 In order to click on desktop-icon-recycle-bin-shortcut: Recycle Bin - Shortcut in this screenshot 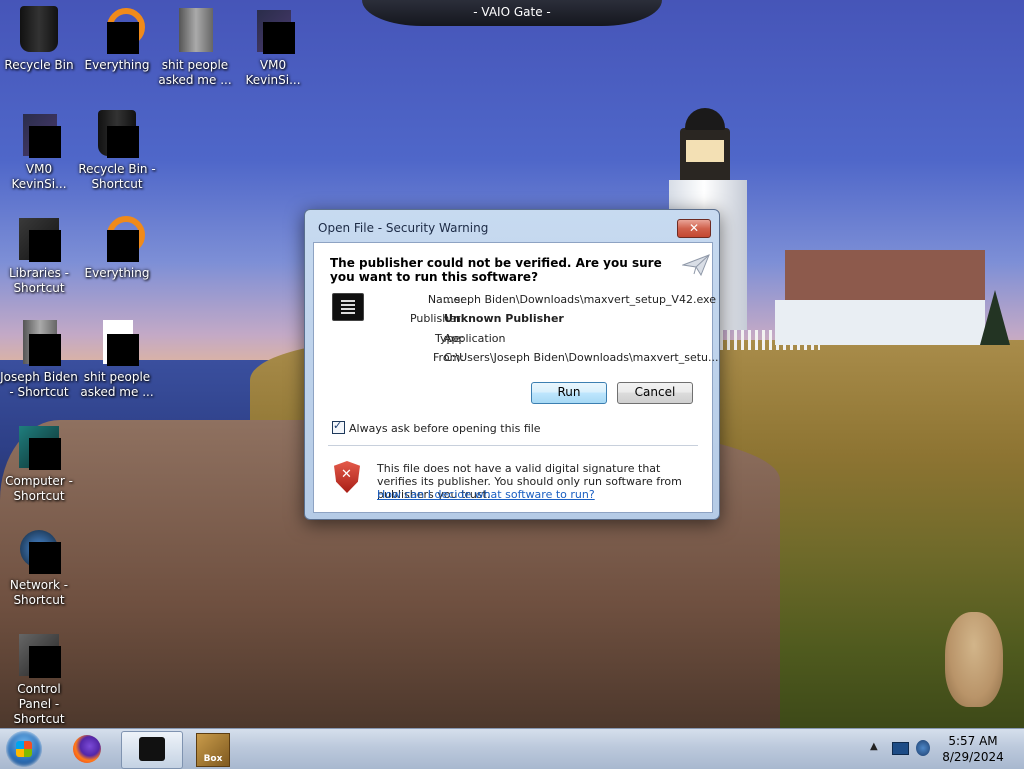, I will do `click(117, 151)`.